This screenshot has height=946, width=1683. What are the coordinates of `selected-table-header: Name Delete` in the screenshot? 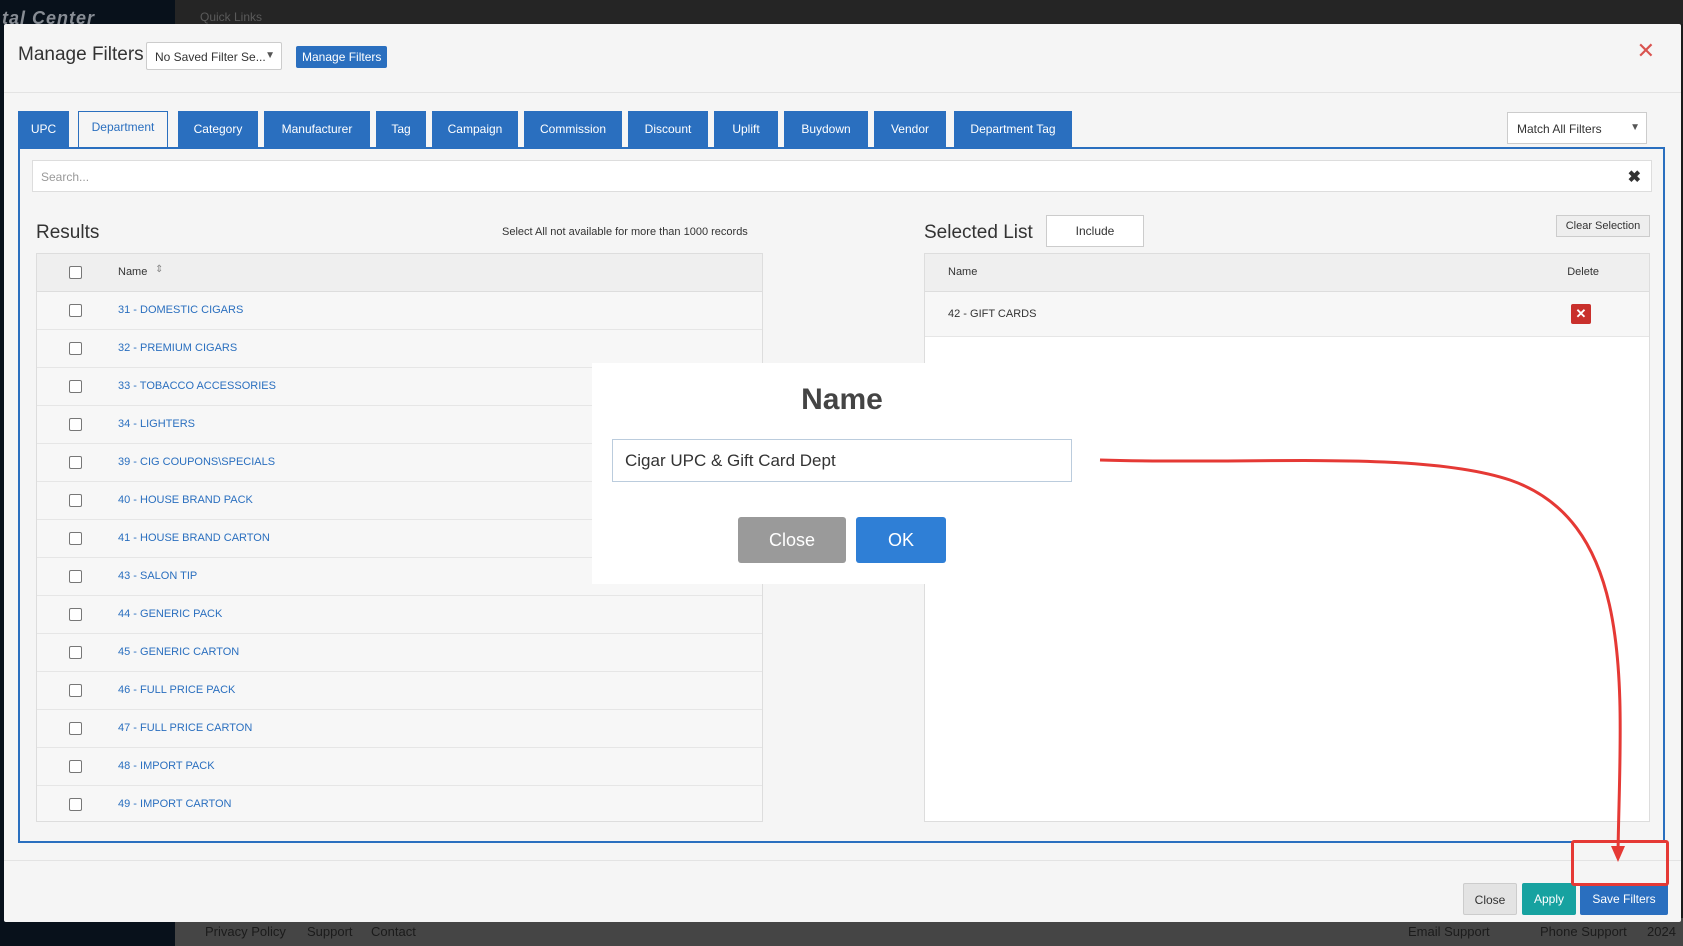 It's located at (1287, 273).